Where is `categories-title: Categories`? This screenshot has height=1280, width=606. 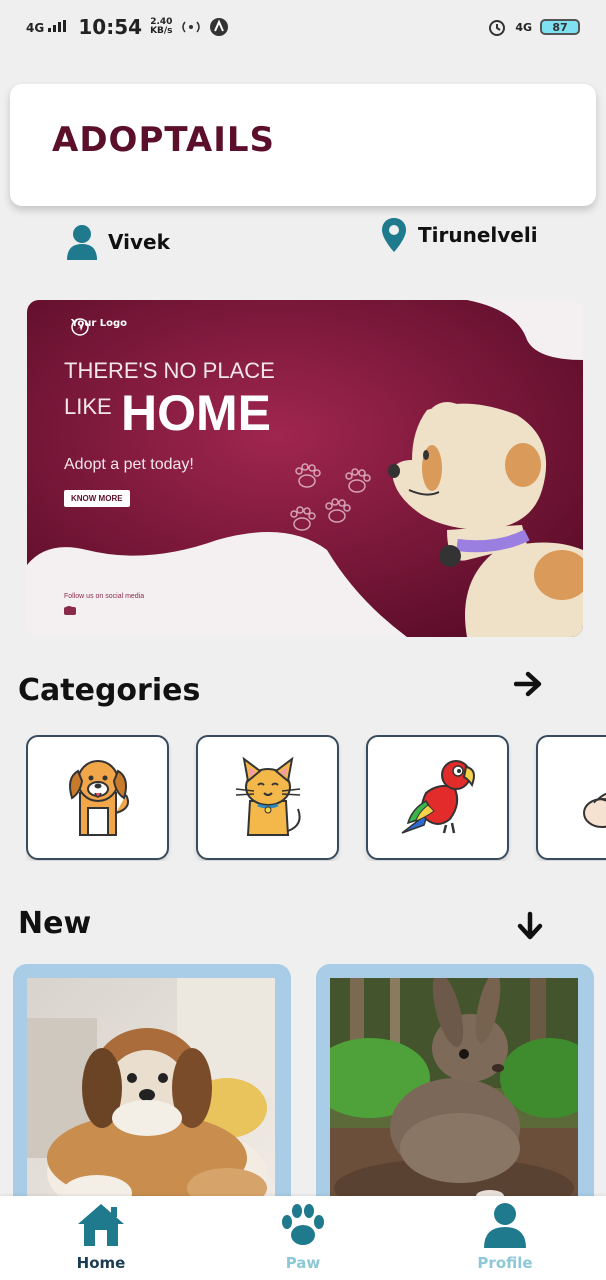
categories-title: Categories is located at coordinates (109, 690).